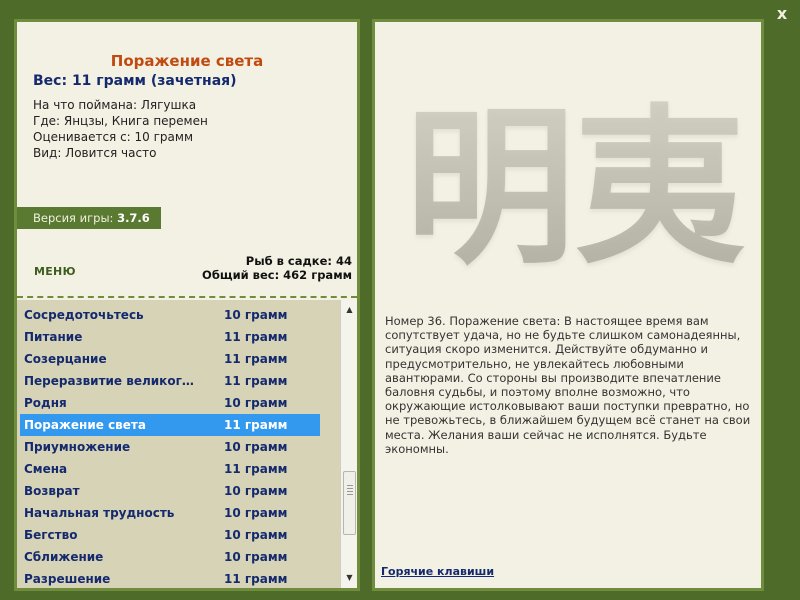 This screenshot has width=800, height=600. I want to click on list-item: Разрешение 11 грамм, so click(170, 578).